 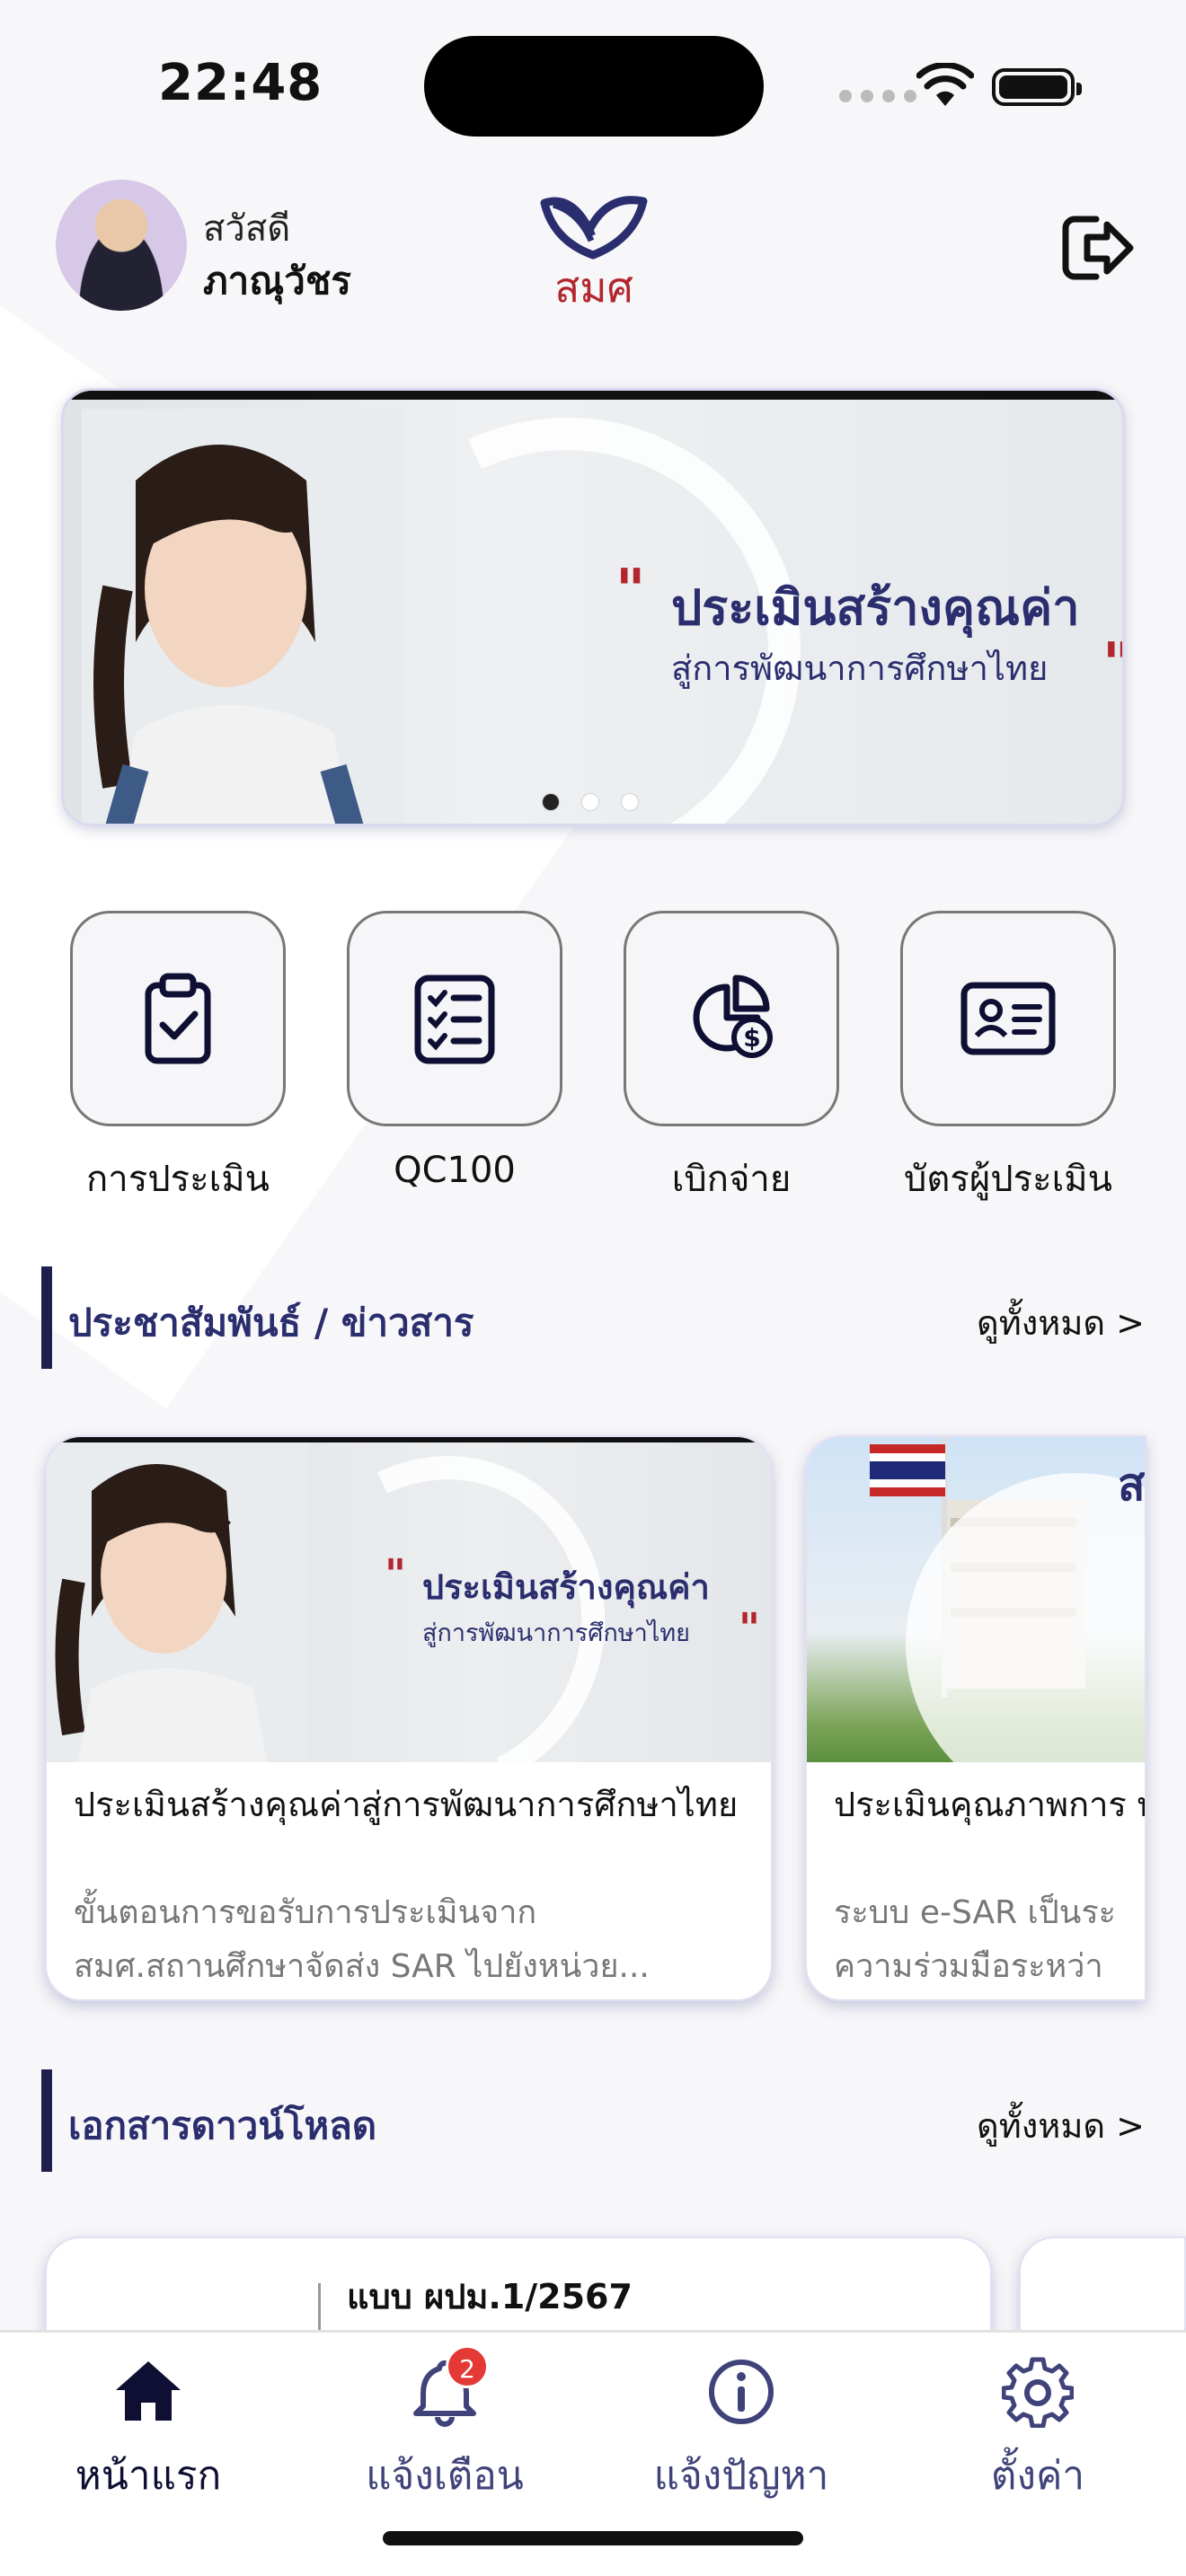 What do you see at coordinates (875, 607) in the screenshot?
I see `banner-headline: ประเมินสร้างคุณค่า` at bounding box center [875, 607].